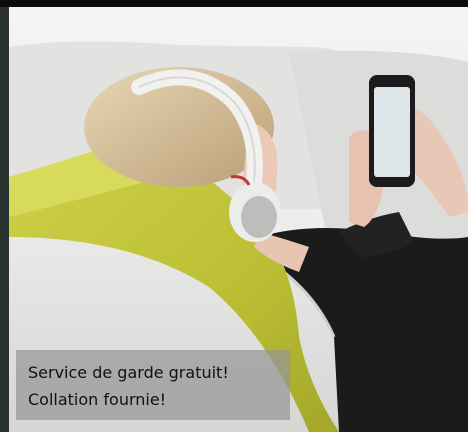 This screenshot has height=432, width=468. Describe the element at coordinates (128, 372) in the screenshot. I see `promo-line-childcare: Service de garde gratuit!` at that location.